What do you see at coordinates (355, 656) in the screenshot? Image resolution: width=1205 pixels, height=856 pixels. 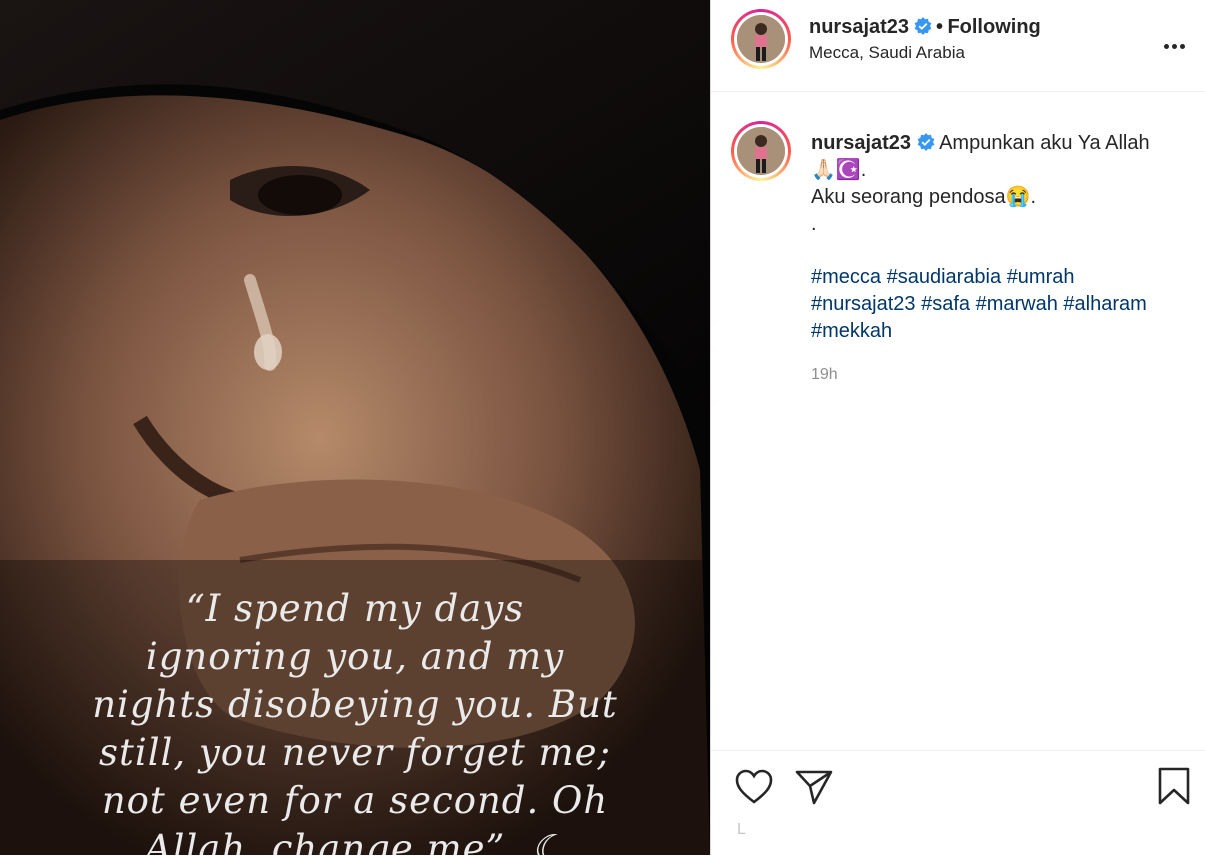 I see `quote-line: ignoring you, and my` at bounding box center [355, 656].